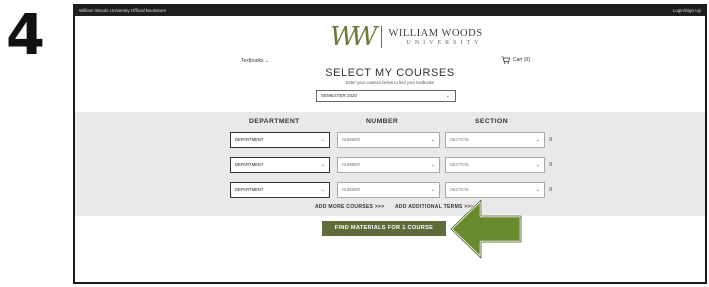 Image resolution: width=709 pixels, height=287 pixels. What do you see at coordinates (386, 96) in the screenshot?
I see `term-select: SEMESTER 2020 ⌄` at bounding box center [386, 96].